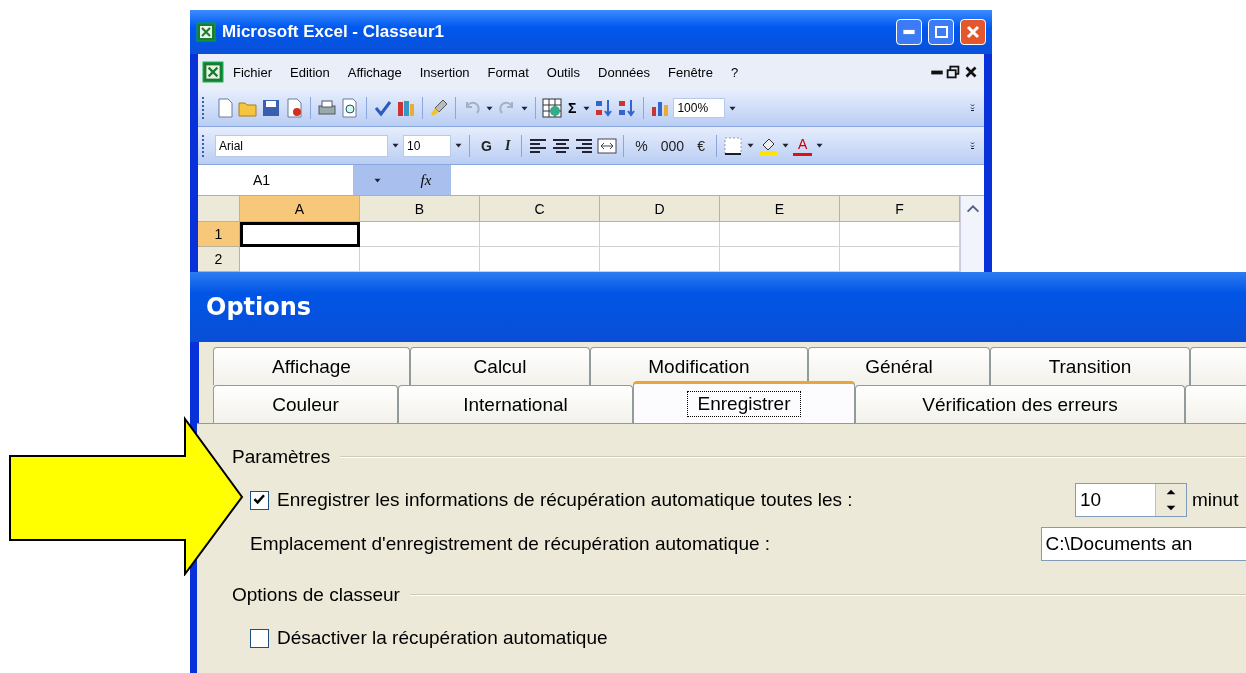  What do you see at coordinates (734, 72) in the screenshot?
I see `menu-item: ?` at bounding box center [734, 72].